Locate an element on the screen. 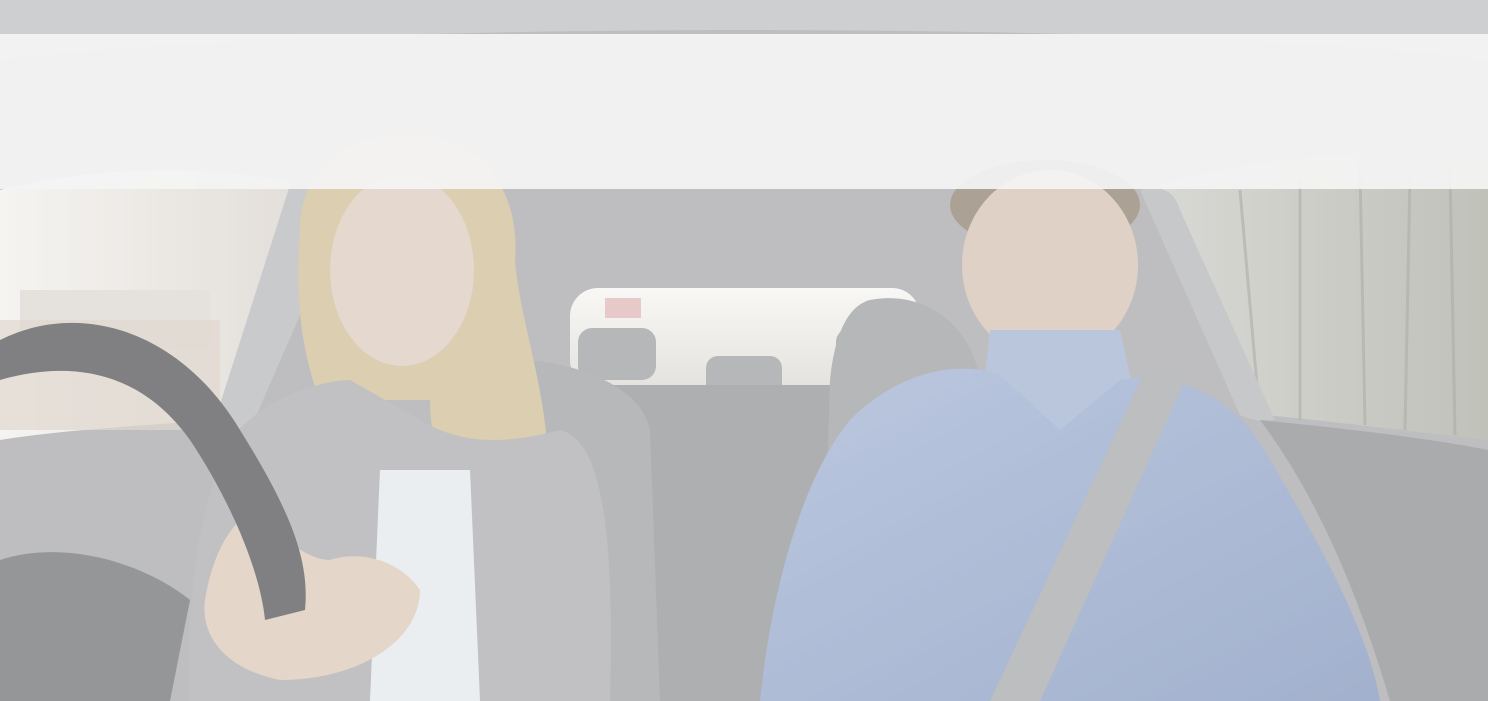 This screenshot has width=1488, height=701. rear-window-l-plate is located at coordinates (623, 308).